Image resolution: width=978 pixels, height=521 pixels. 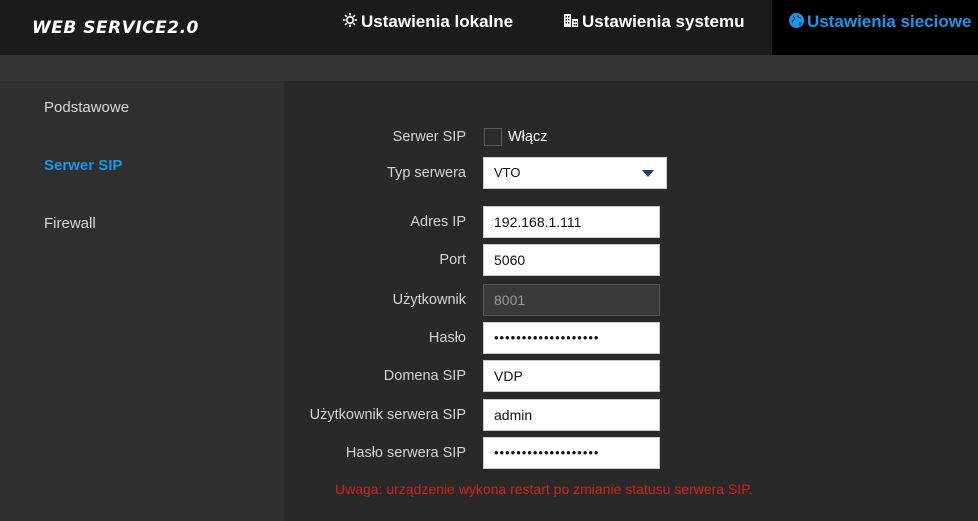 I want to click on building-icon, so click(x=571, y=22).